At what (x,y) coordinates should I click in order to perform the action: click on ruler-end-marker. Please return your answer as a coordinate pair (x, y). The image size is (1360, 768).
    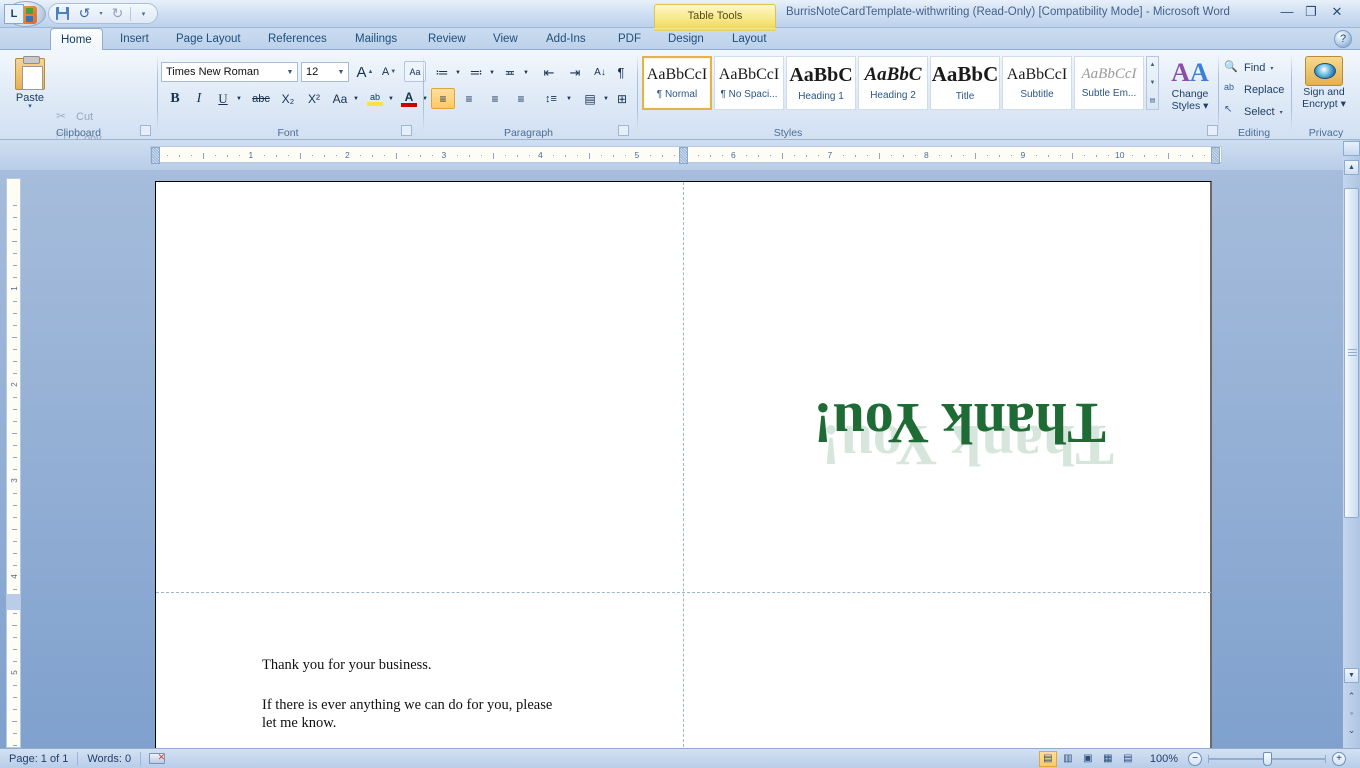
    Looking at the image, I should click on (1215, 155).